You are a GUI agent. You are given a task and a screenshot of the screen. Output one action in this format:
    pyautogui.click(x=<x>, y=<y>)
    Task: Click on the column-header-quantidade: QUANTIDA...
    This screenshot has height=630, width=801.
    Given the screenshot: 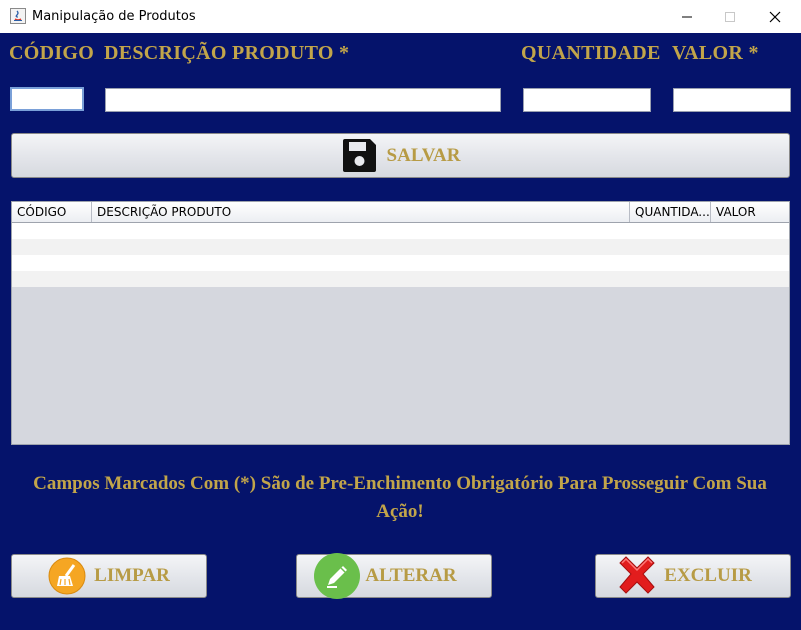 What is the action you would take?
    pyautogui.click(x=670, y=212)
    